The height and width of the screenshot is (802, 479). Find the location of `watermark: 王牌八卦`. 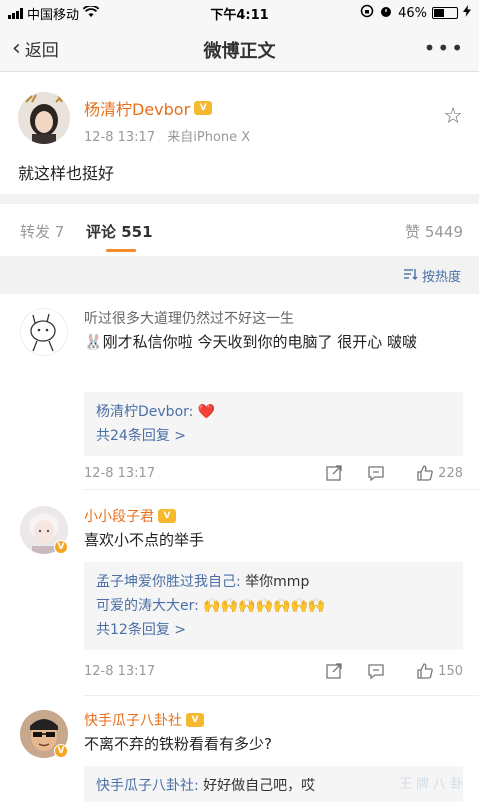

watermark: 王牌八卦 is located at coordinates (432, 784).